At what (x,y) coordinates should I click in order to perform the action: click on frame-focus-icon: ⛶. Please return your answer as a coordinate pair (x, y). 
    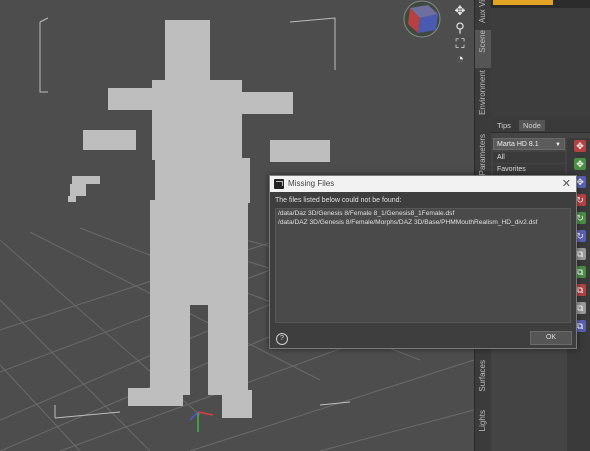
    Looking at the image, I should click on (460, 44).